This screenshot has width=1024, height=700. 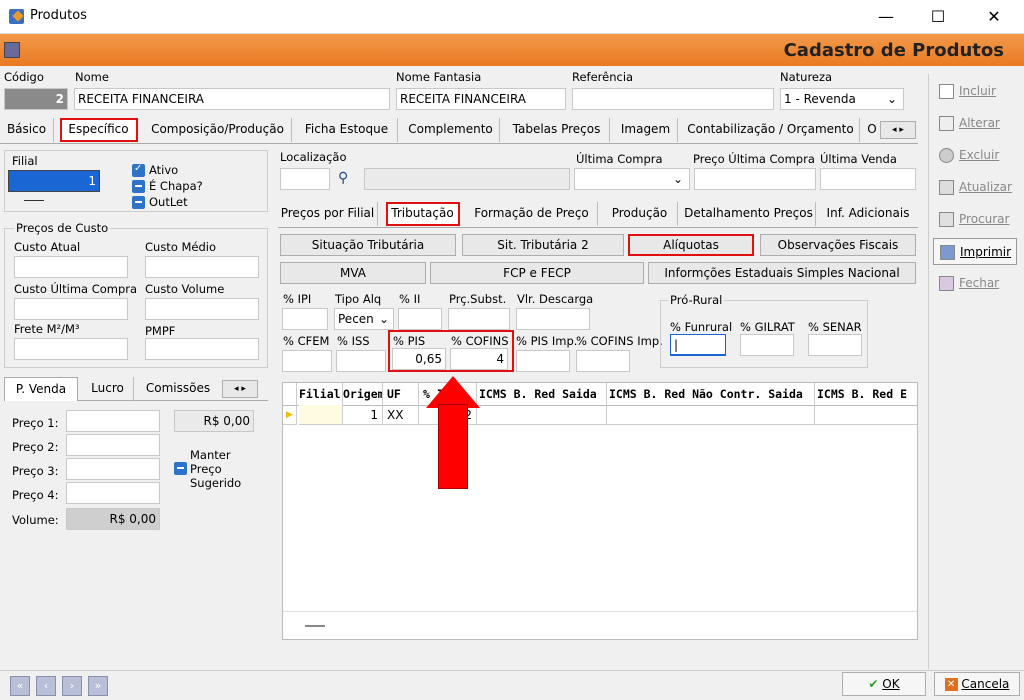 I want to click on custo-atual-field, so click(x=71, y=267).